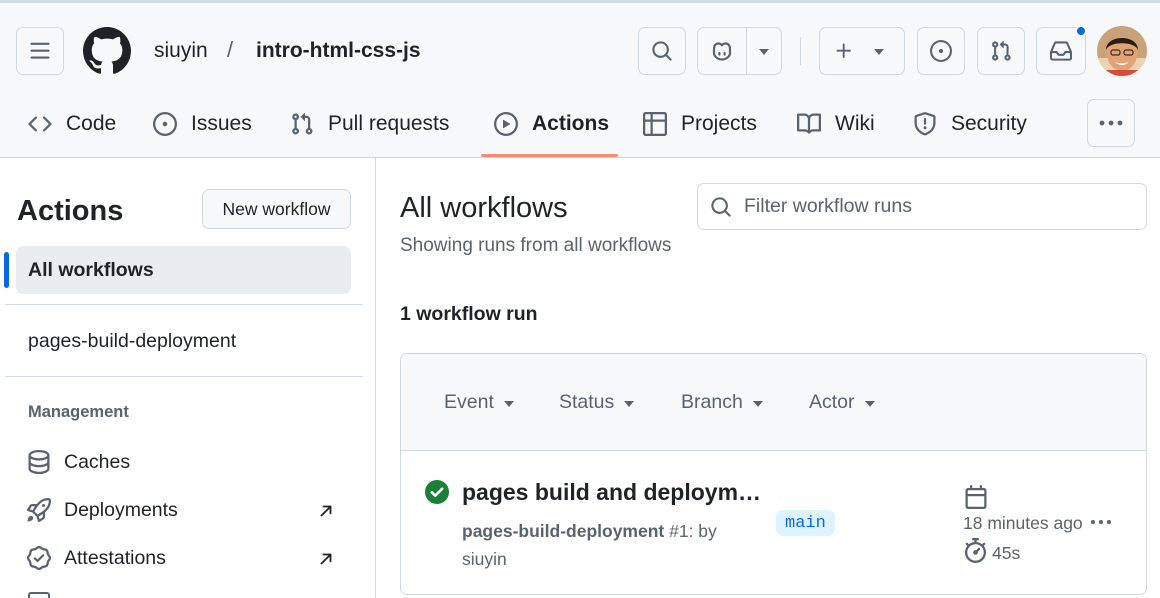 Image resolution: width=1160 pixels, height=598 pixels. I want to click on tab-security: Security, so click(969, 124).